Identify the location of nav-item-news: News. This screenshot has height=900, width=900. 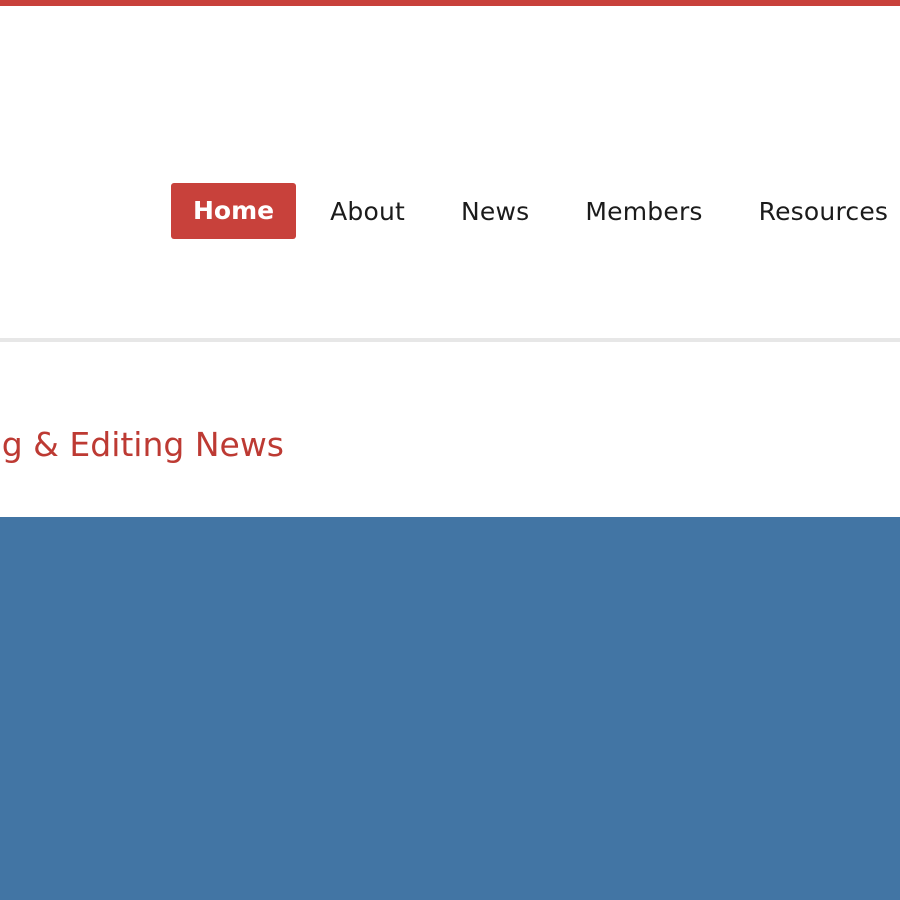
(495, 211).